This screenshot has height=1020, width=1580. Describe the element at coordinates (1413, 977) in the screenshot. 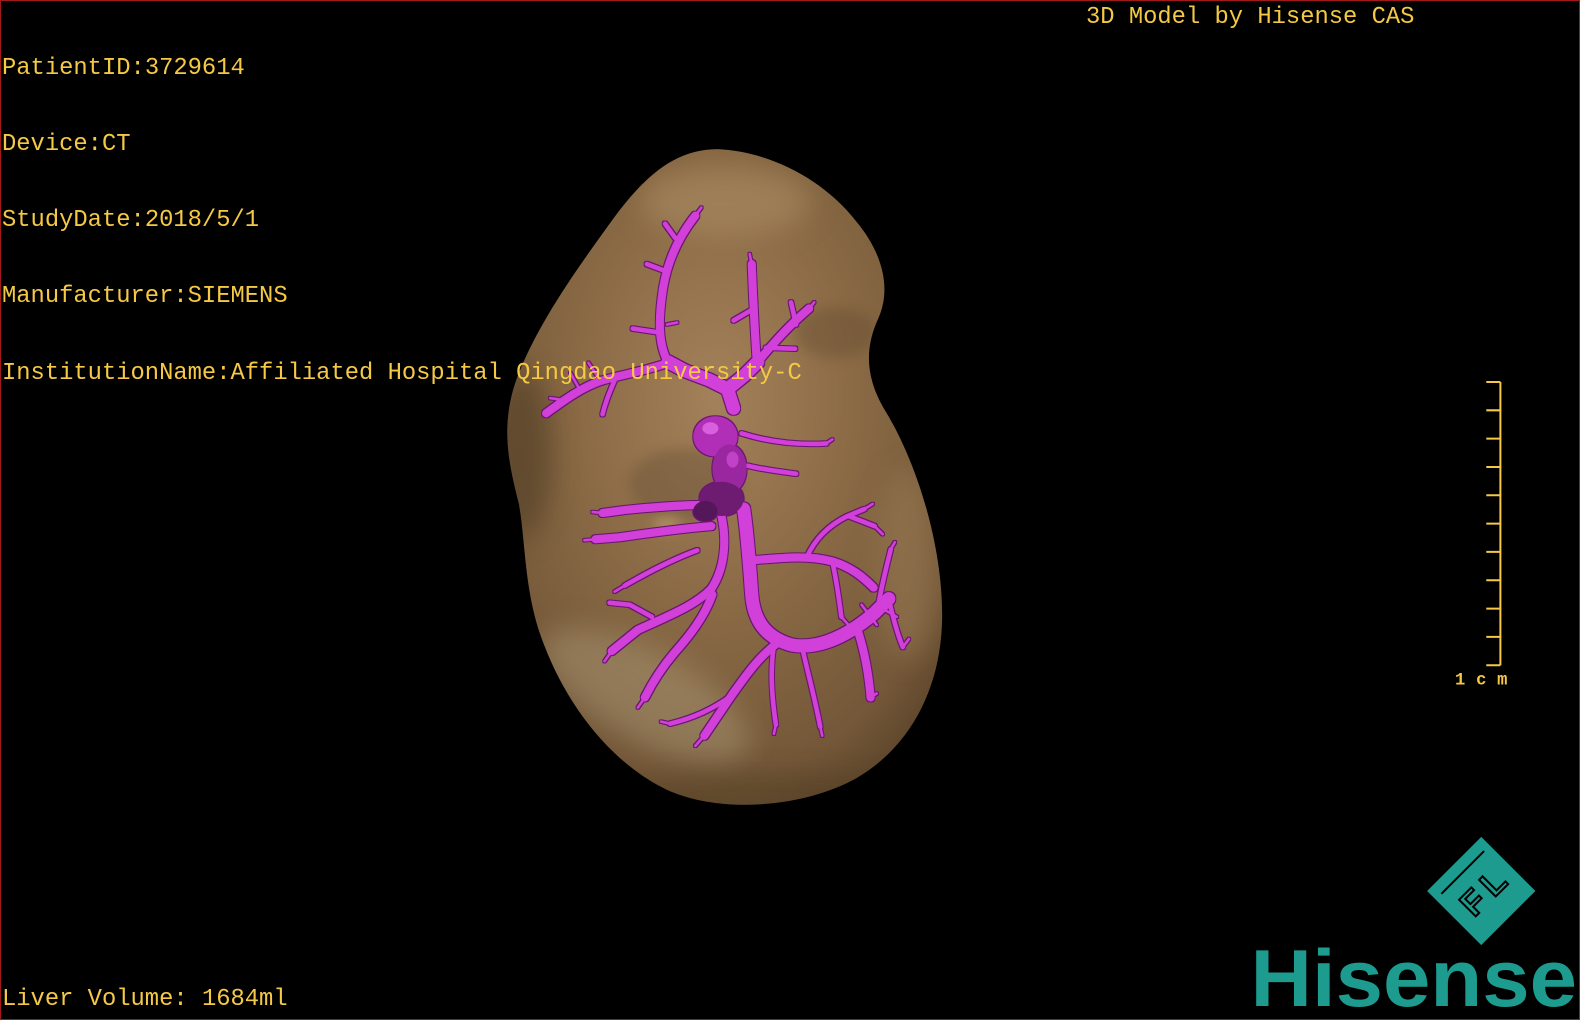

I see `brand-wordmark: Hisense` at that location.